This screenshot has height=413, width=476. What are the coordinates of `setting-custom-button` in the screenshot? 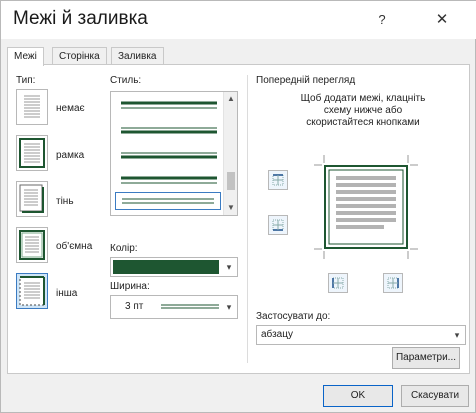 It's located at (32, 291).